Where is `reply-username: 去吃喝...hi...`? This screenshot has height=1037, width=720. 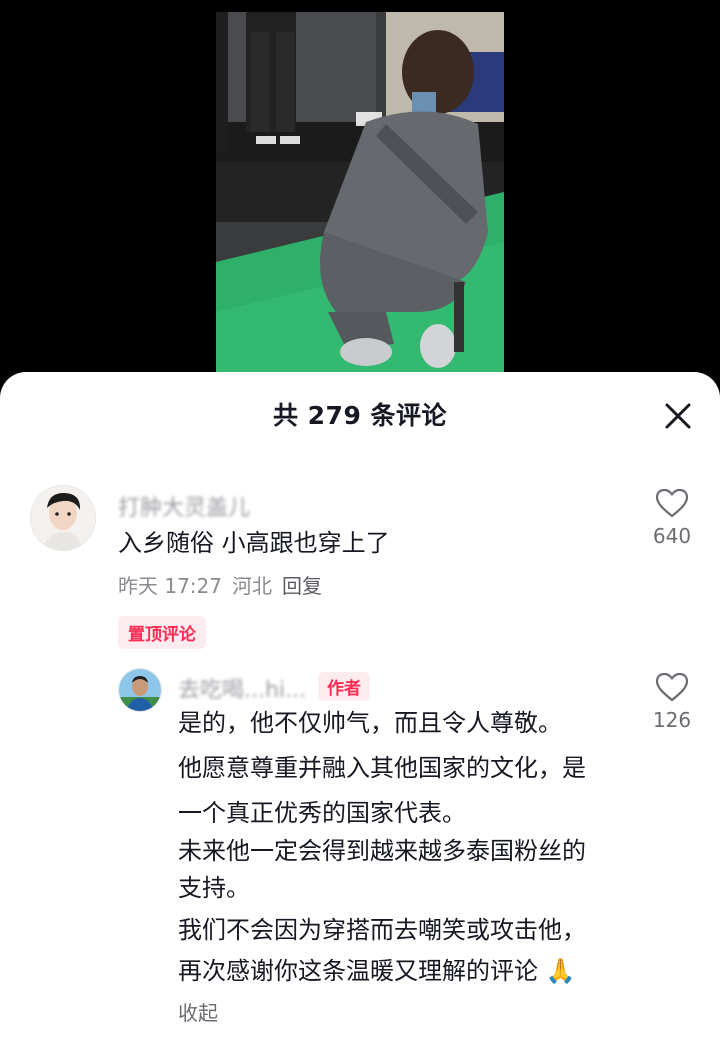
reply-username: 去吃喝...hi... is located at coordinates (242, 688).